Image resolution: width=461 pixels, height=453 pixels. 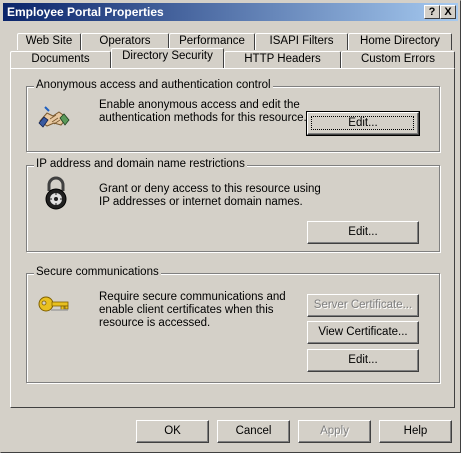 What do you see at coordinates (253, 431) in the screenshot?
I see `cancel-button: Cancel` at bounding box center [253, 431].